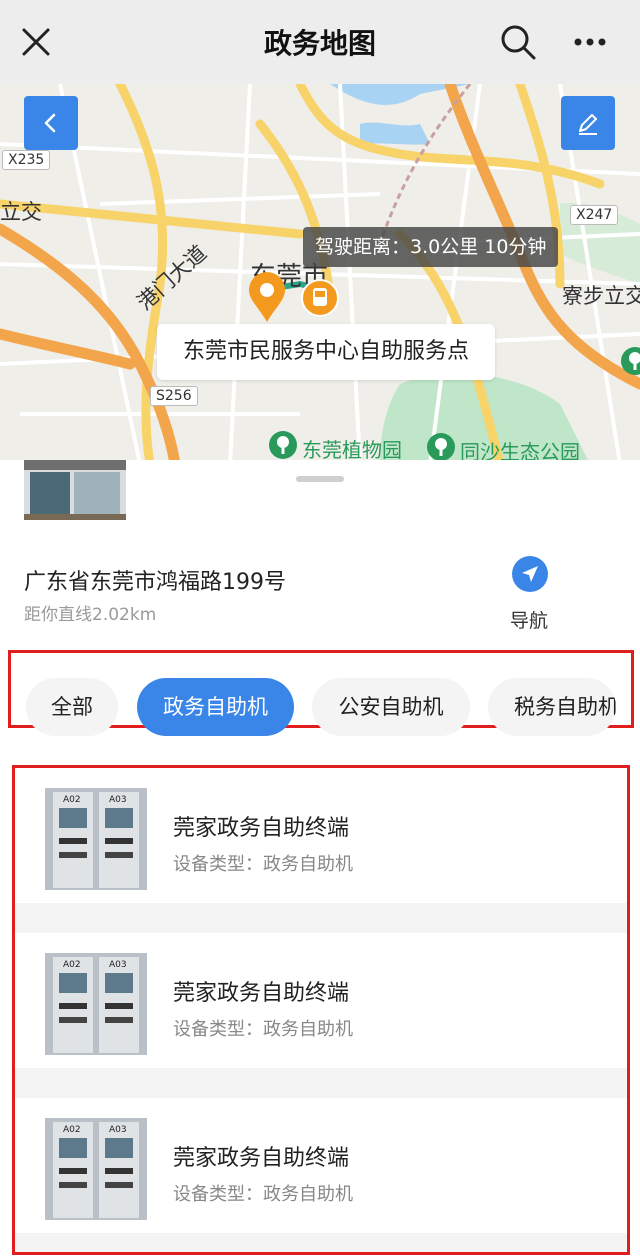 This screenshot has height=1260, width=640. What do you see at coordinates (36, 42) in the screenshot?
I see `close-icon` at bounding box center [36, 42].